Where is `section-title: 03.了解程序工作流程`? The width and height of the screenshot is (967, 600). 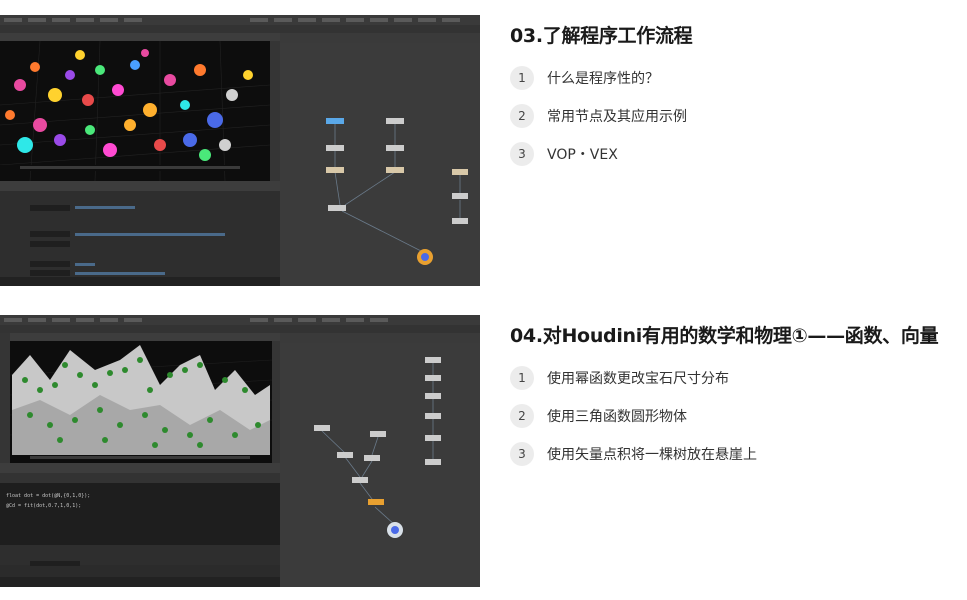 section-title: 03.了解程序工作流程 is located at coordinates (601, 36).